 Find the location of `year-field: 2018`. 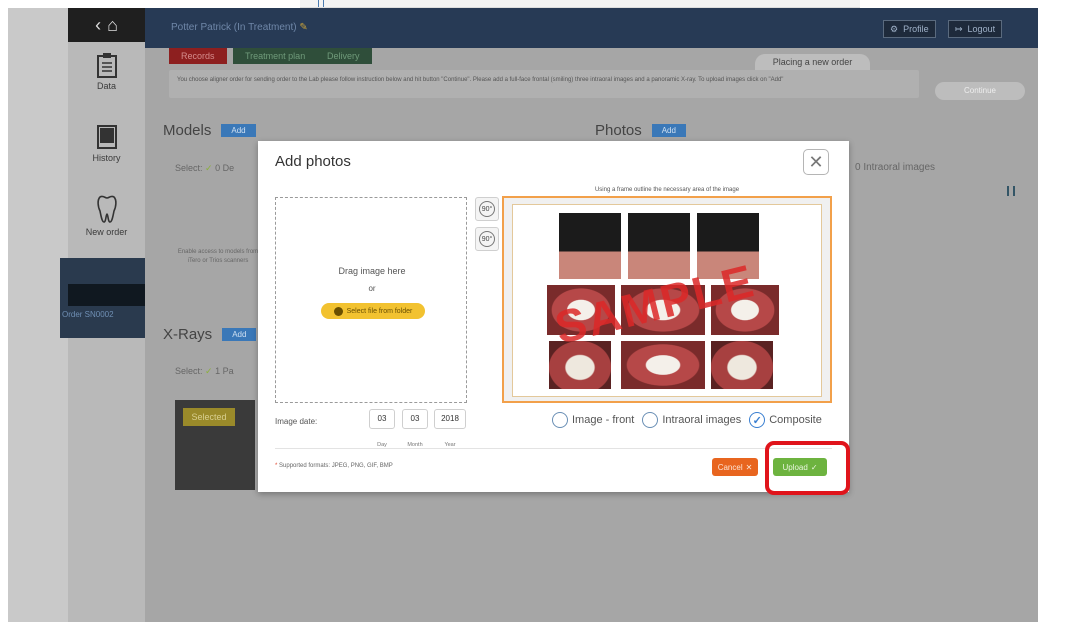

year-field: 2018 is located at coordinates (450, 419).